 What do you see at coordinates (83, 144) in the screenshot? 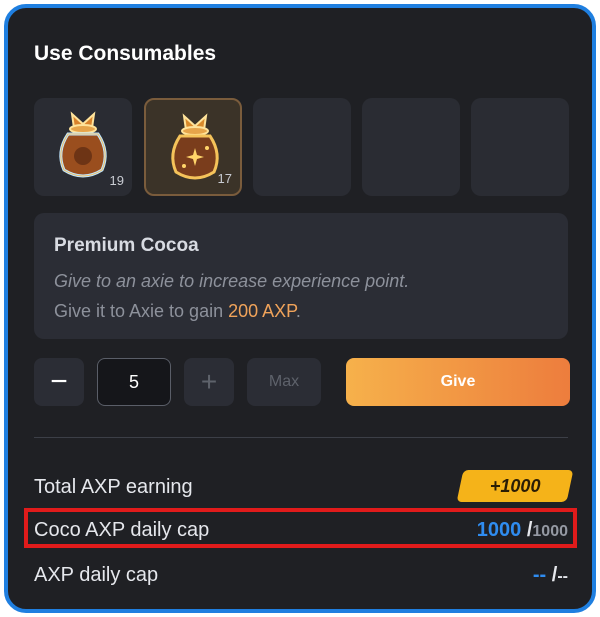
I see `cocoa-bag-icon` at bounding box center [83, 144].